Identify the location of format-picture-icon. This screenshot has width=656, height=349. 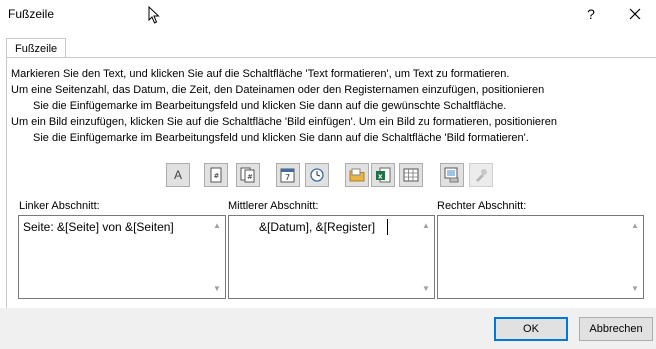
(481, 175).